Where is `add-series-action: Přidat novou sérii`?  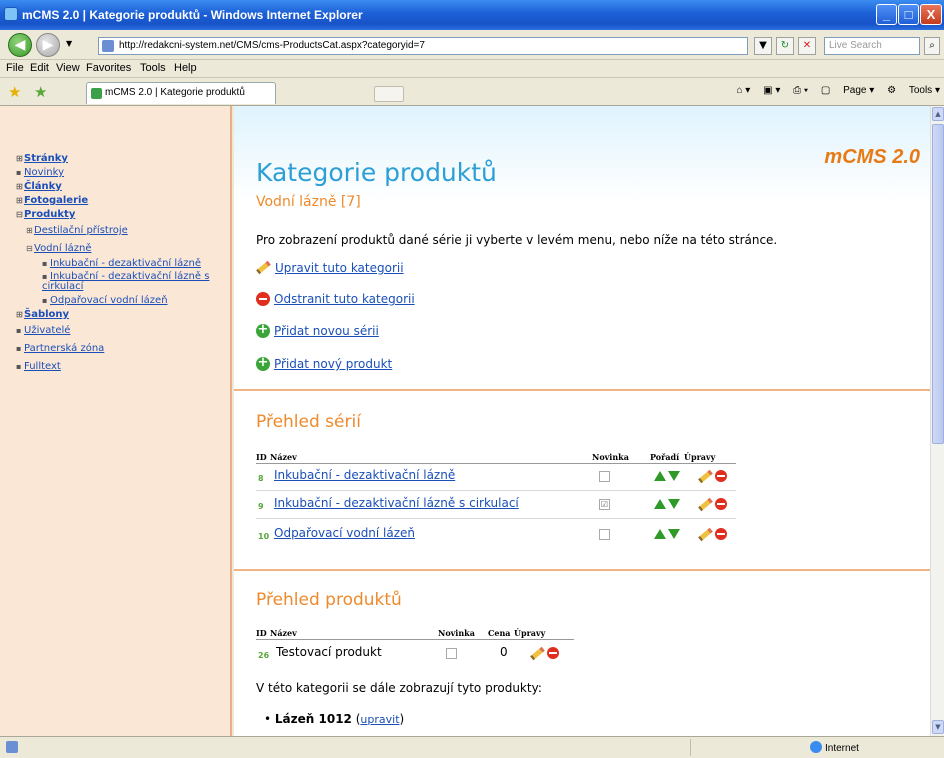
add-series-action: Přidat novou sérii is located at coordinates (317, 330).